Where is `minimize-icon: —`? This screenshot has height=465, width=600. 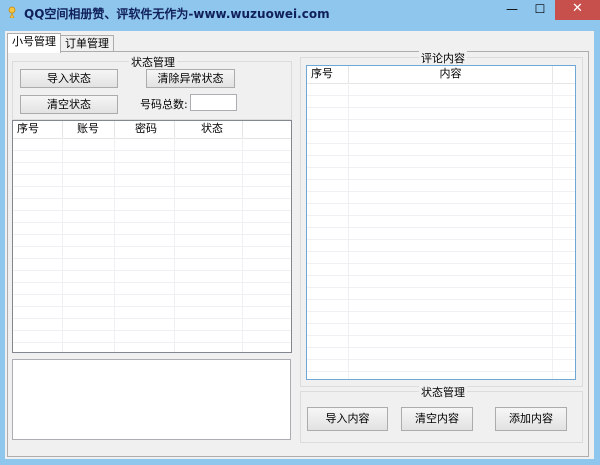
minimize-icon: — is located at coordinates (512, 9).